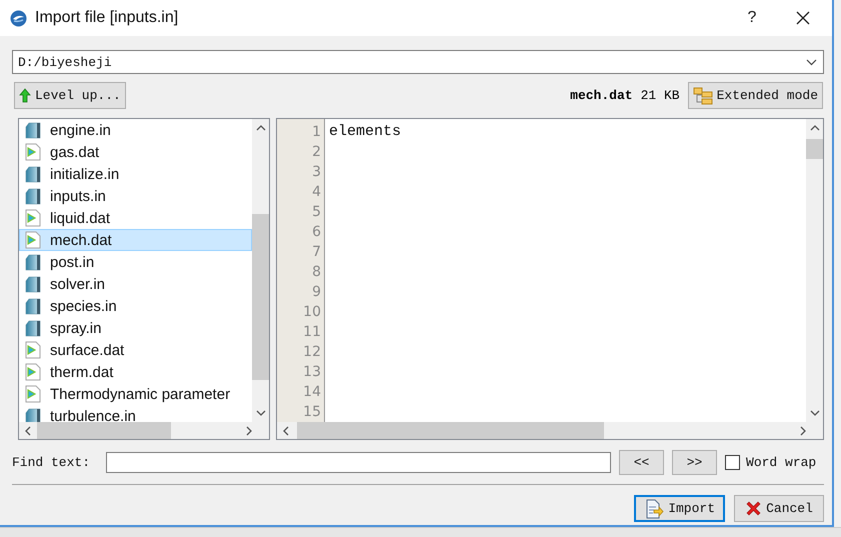 The image size is (841, 537). What do you see at coordinates (135, 240) in the screenshot?
I see `file-item: mech.dat` at bounding box center [135, 240].